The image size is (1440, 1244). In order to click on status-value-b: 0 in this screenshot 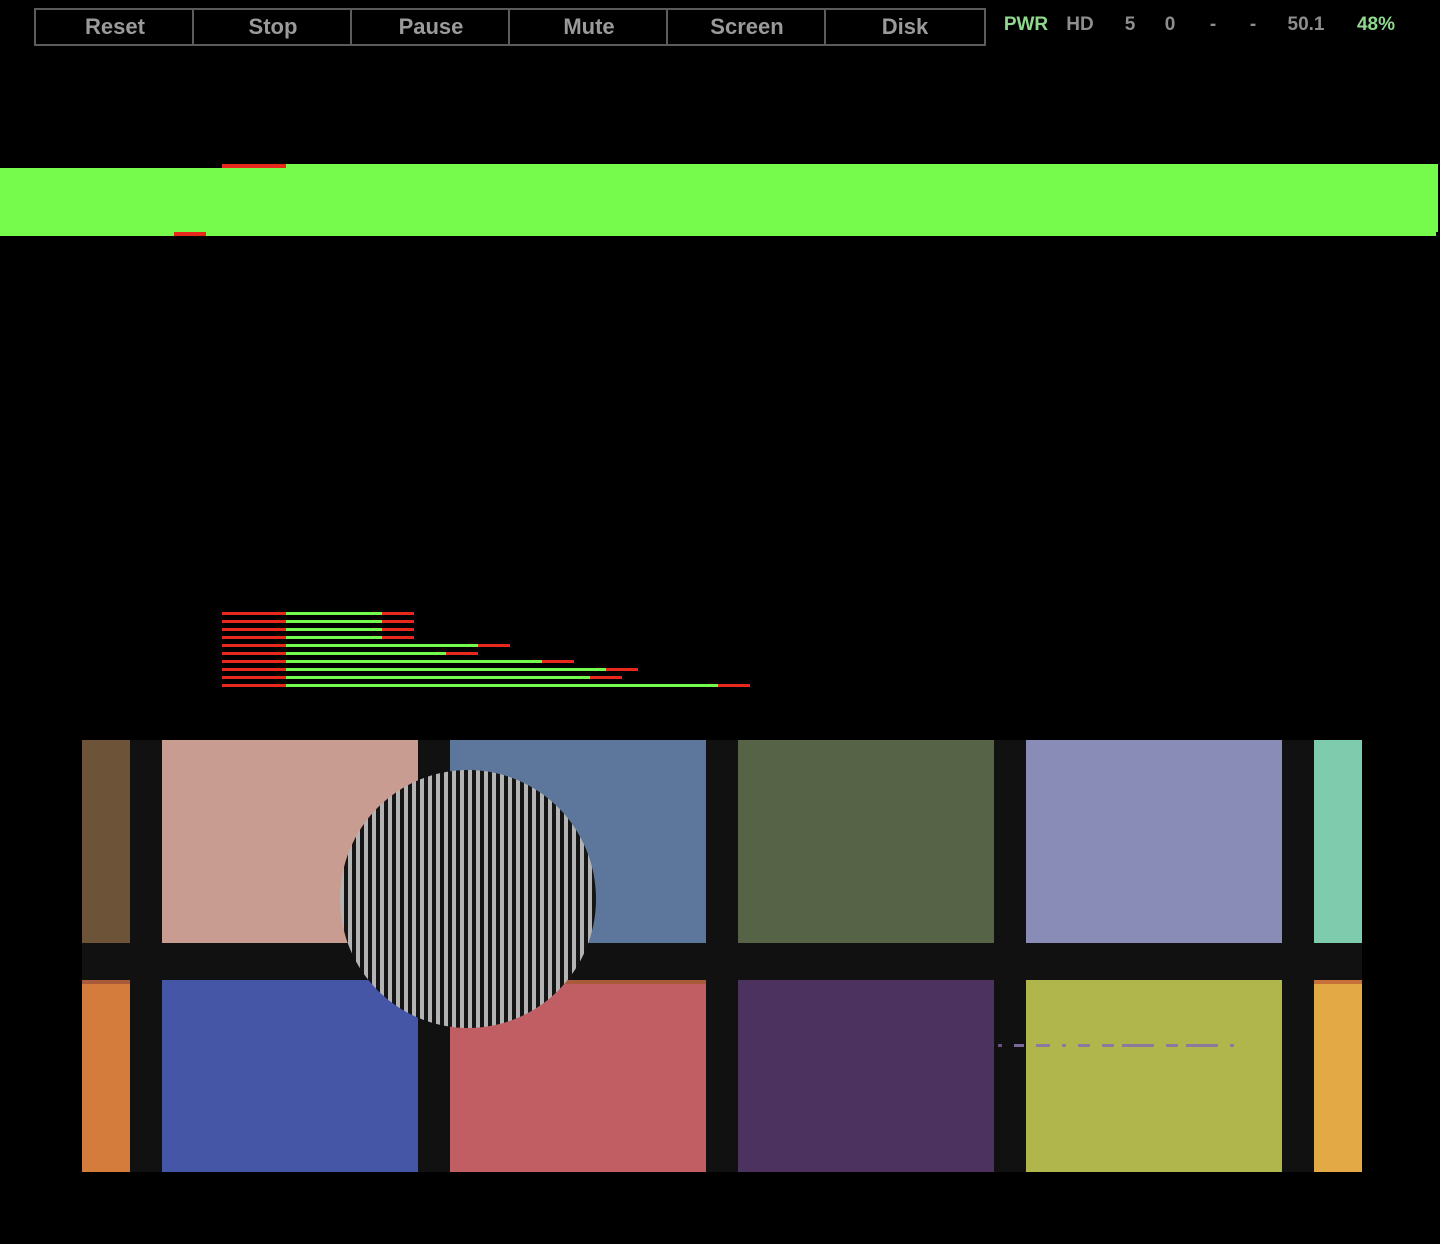, I will do `click(1170, 24)`.